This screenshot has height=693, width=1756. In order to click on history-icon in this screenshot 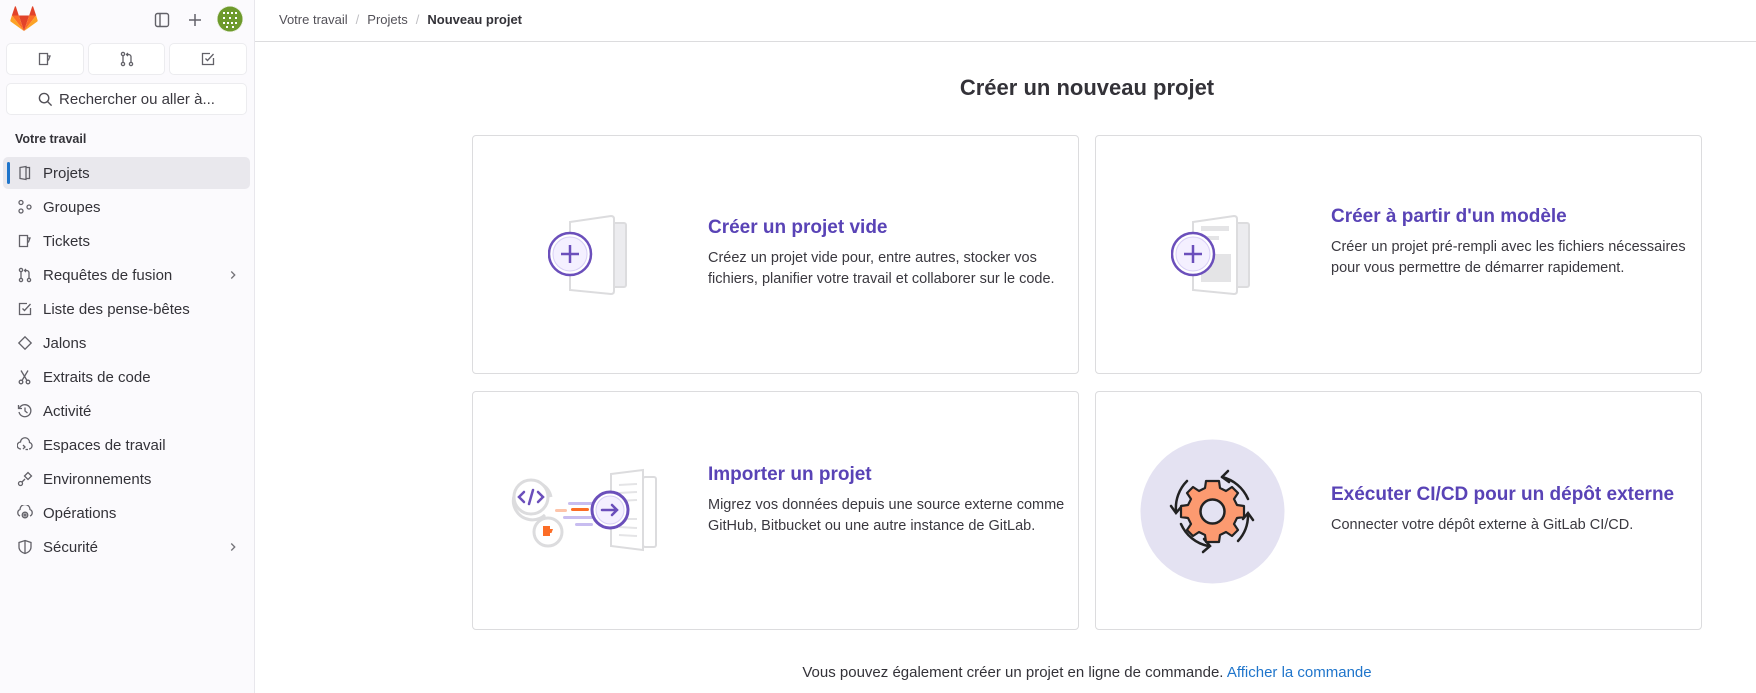, I will do `click(24, 411)`.